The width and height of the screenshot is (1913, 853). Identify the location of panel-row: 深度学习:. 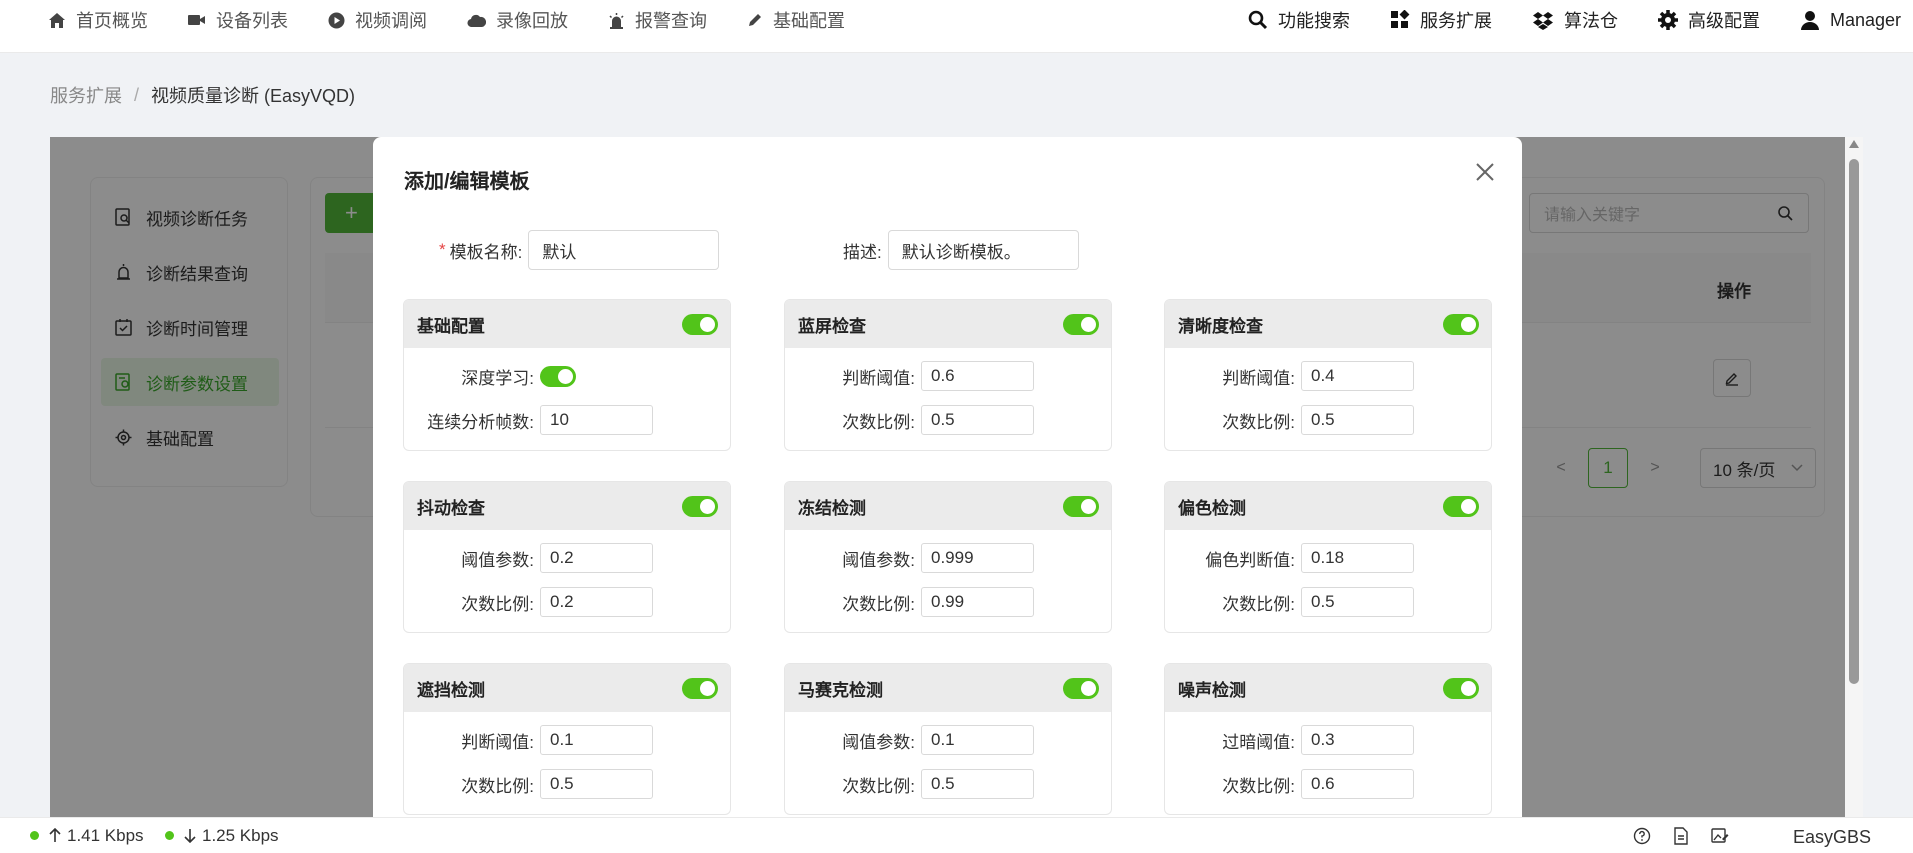
(490, 376).